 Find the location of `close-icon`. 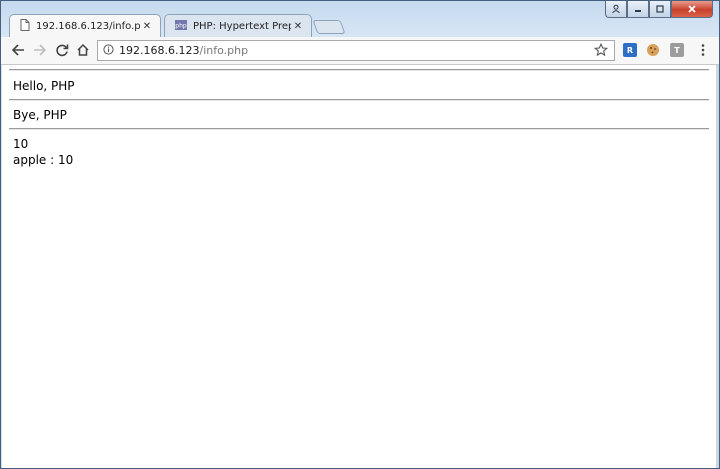

close-icon is located at coordinates (692, 9).